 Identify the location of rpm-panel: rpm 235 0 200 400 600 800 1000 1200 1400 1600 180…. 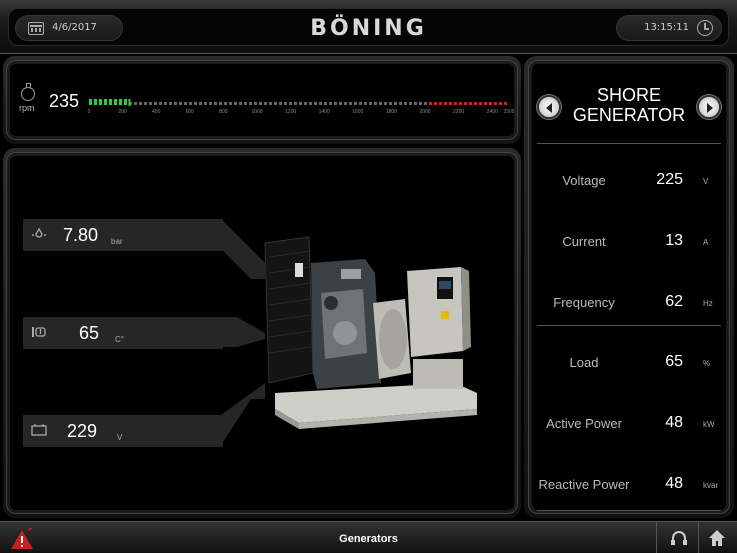
(262, 100).